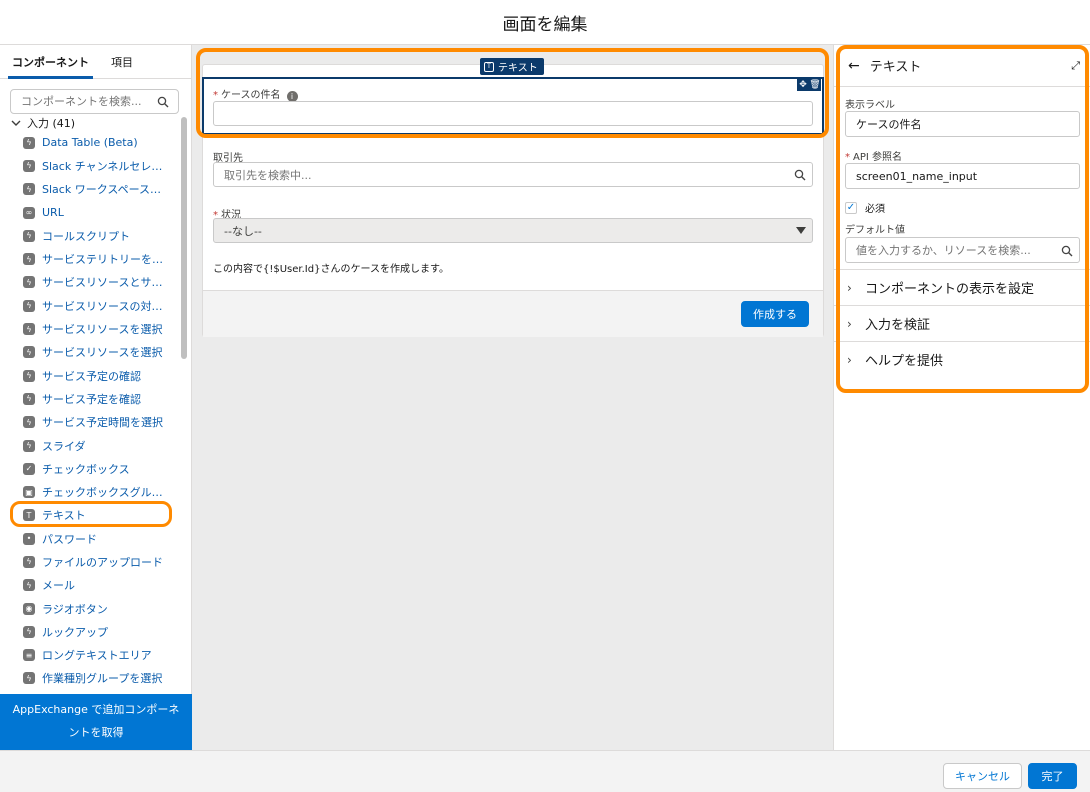 This screenshot has height=792, width=1090. What do you see at coordinates (90, 538) in the screenshot?
I see `component-item: • パスワード` at bounding box center [90, 538].